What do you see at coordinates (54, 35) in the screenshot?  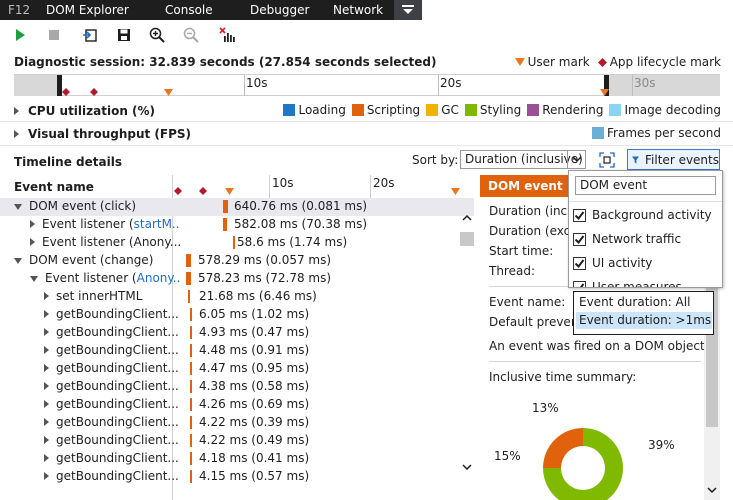 I see `stop-profiling-button` at bounding box center [54, 35].